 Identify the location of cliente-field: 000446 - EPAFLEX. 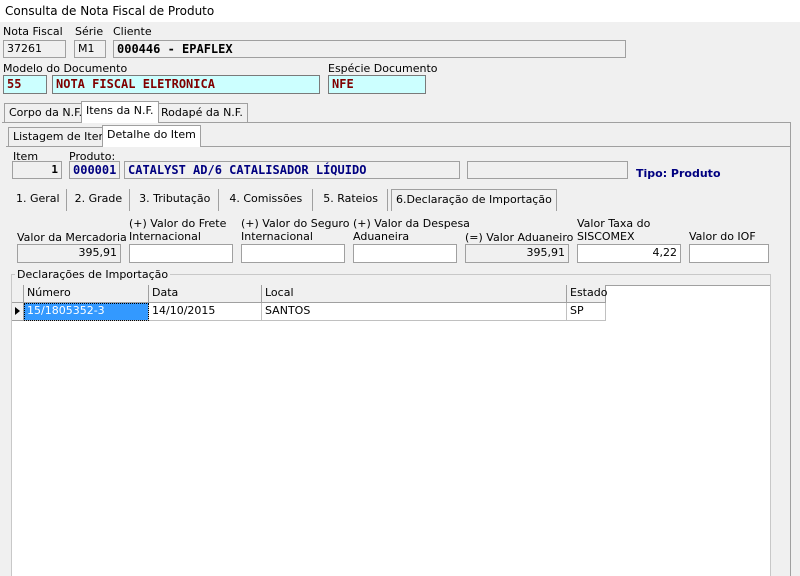
(369, 49).